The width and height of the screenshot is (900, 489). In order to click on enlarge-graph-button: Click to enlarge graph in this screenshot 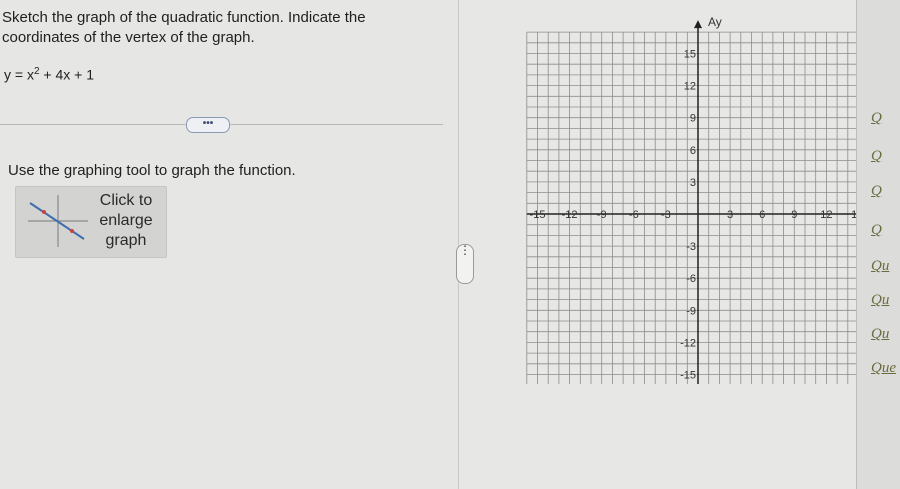, I will do `click(91, 222)`.